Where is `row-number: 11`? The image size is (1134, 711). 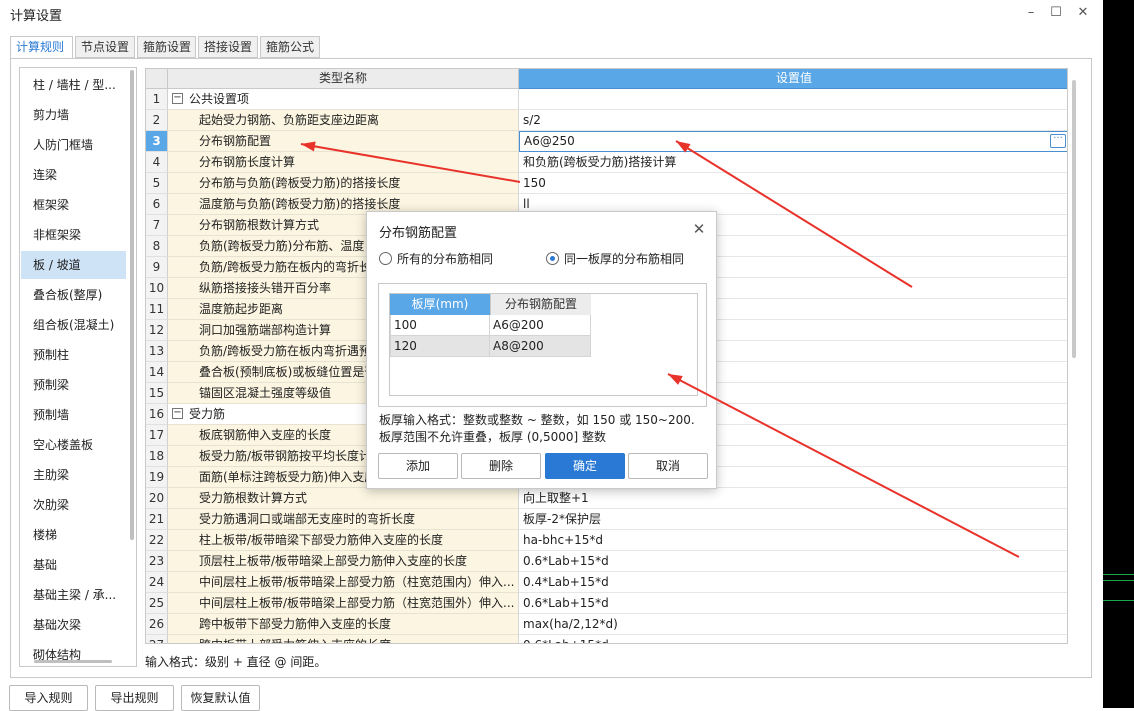 row-number: 11 is located at coordinates (157, 309).